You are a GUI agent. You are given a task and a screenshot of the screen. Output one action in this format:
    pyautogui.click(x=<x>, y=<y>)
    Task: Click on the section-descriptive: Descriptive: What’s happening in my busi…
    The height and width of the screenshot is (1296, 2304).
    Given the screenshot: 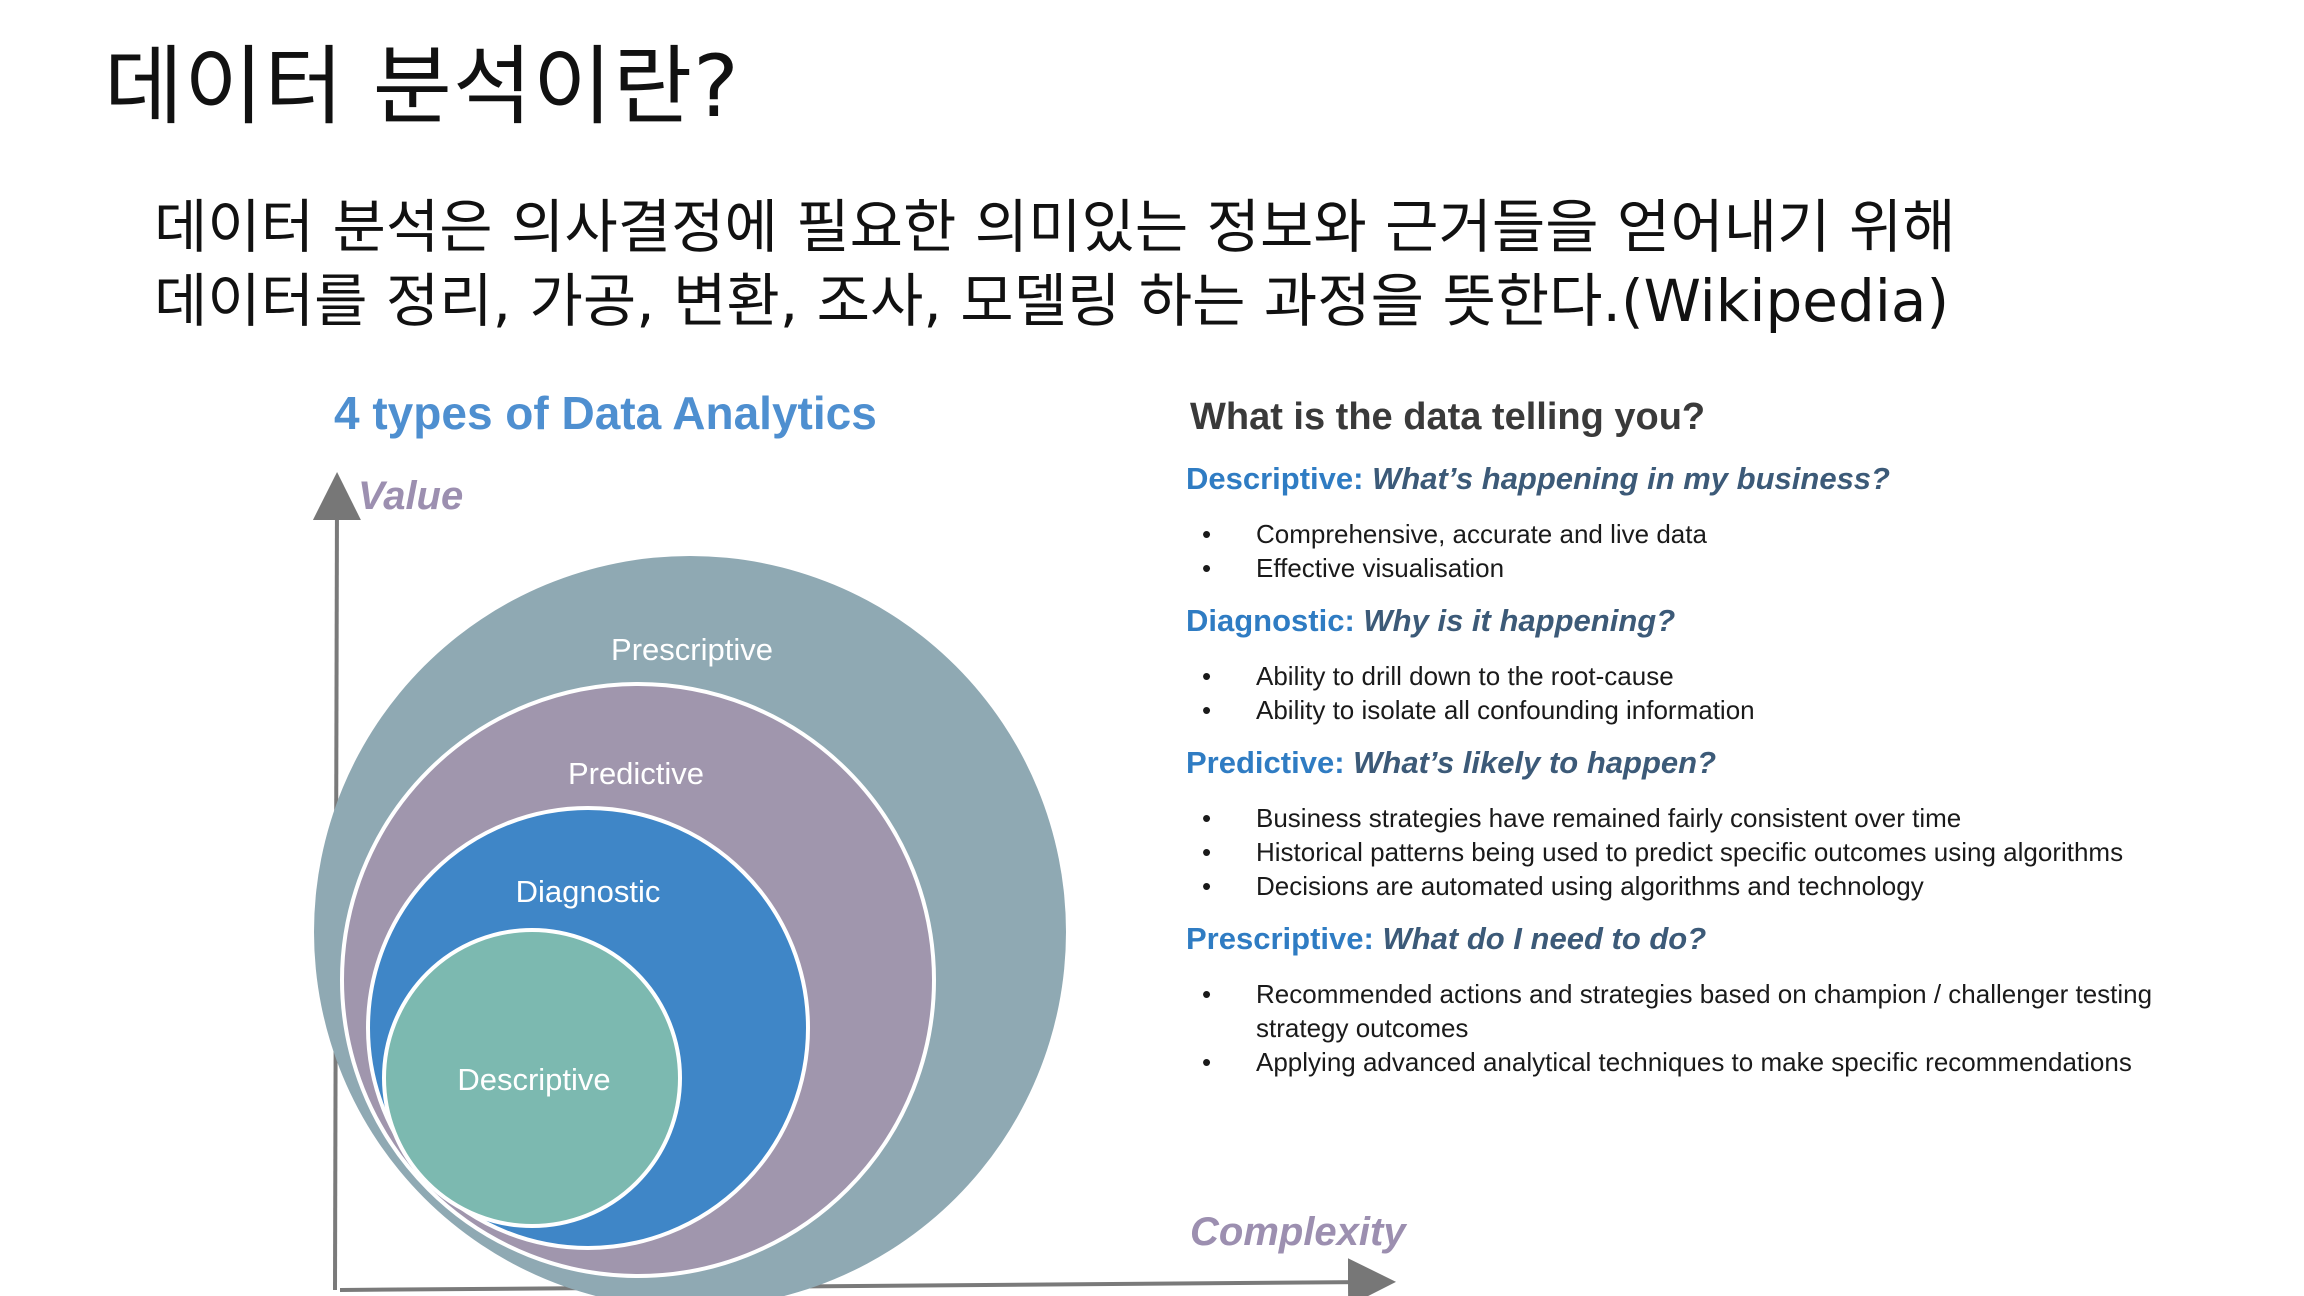 What is the action you would take?
    pyautogui.click(x=1680, y=523)
    